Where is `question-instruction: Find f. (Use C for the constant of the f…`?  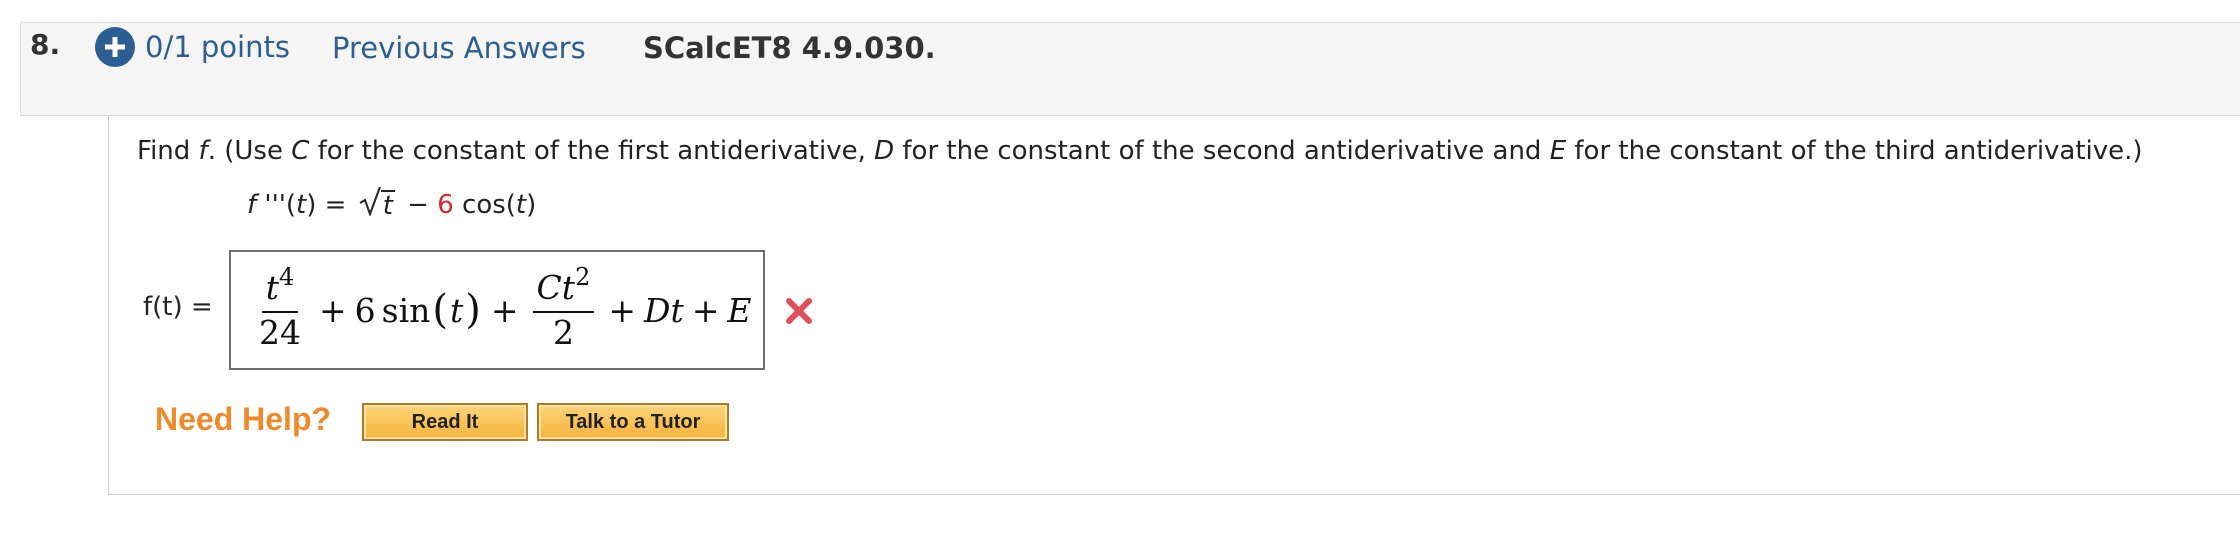 question-instruction: Find f. (Use C for the constant of the f… is located at coordinates (1140, 151).